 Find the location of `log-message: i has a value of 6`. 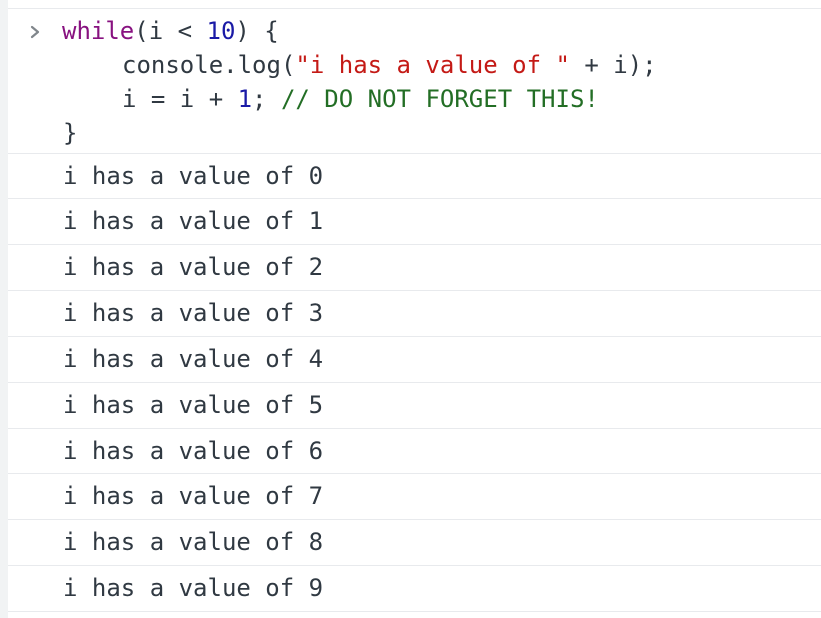

log-message: i has a value of 6 is located at coordinates (193, 451).